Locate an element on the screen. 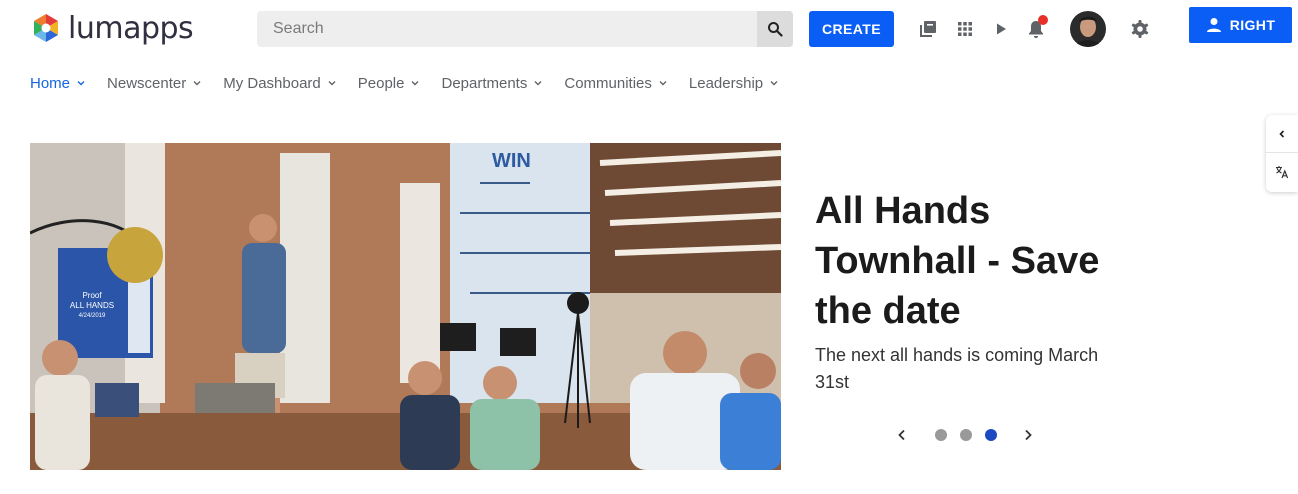 The height and width of the screenshot is (494, 1298). collapse-panel-button is located at coordinates (1282, 134).